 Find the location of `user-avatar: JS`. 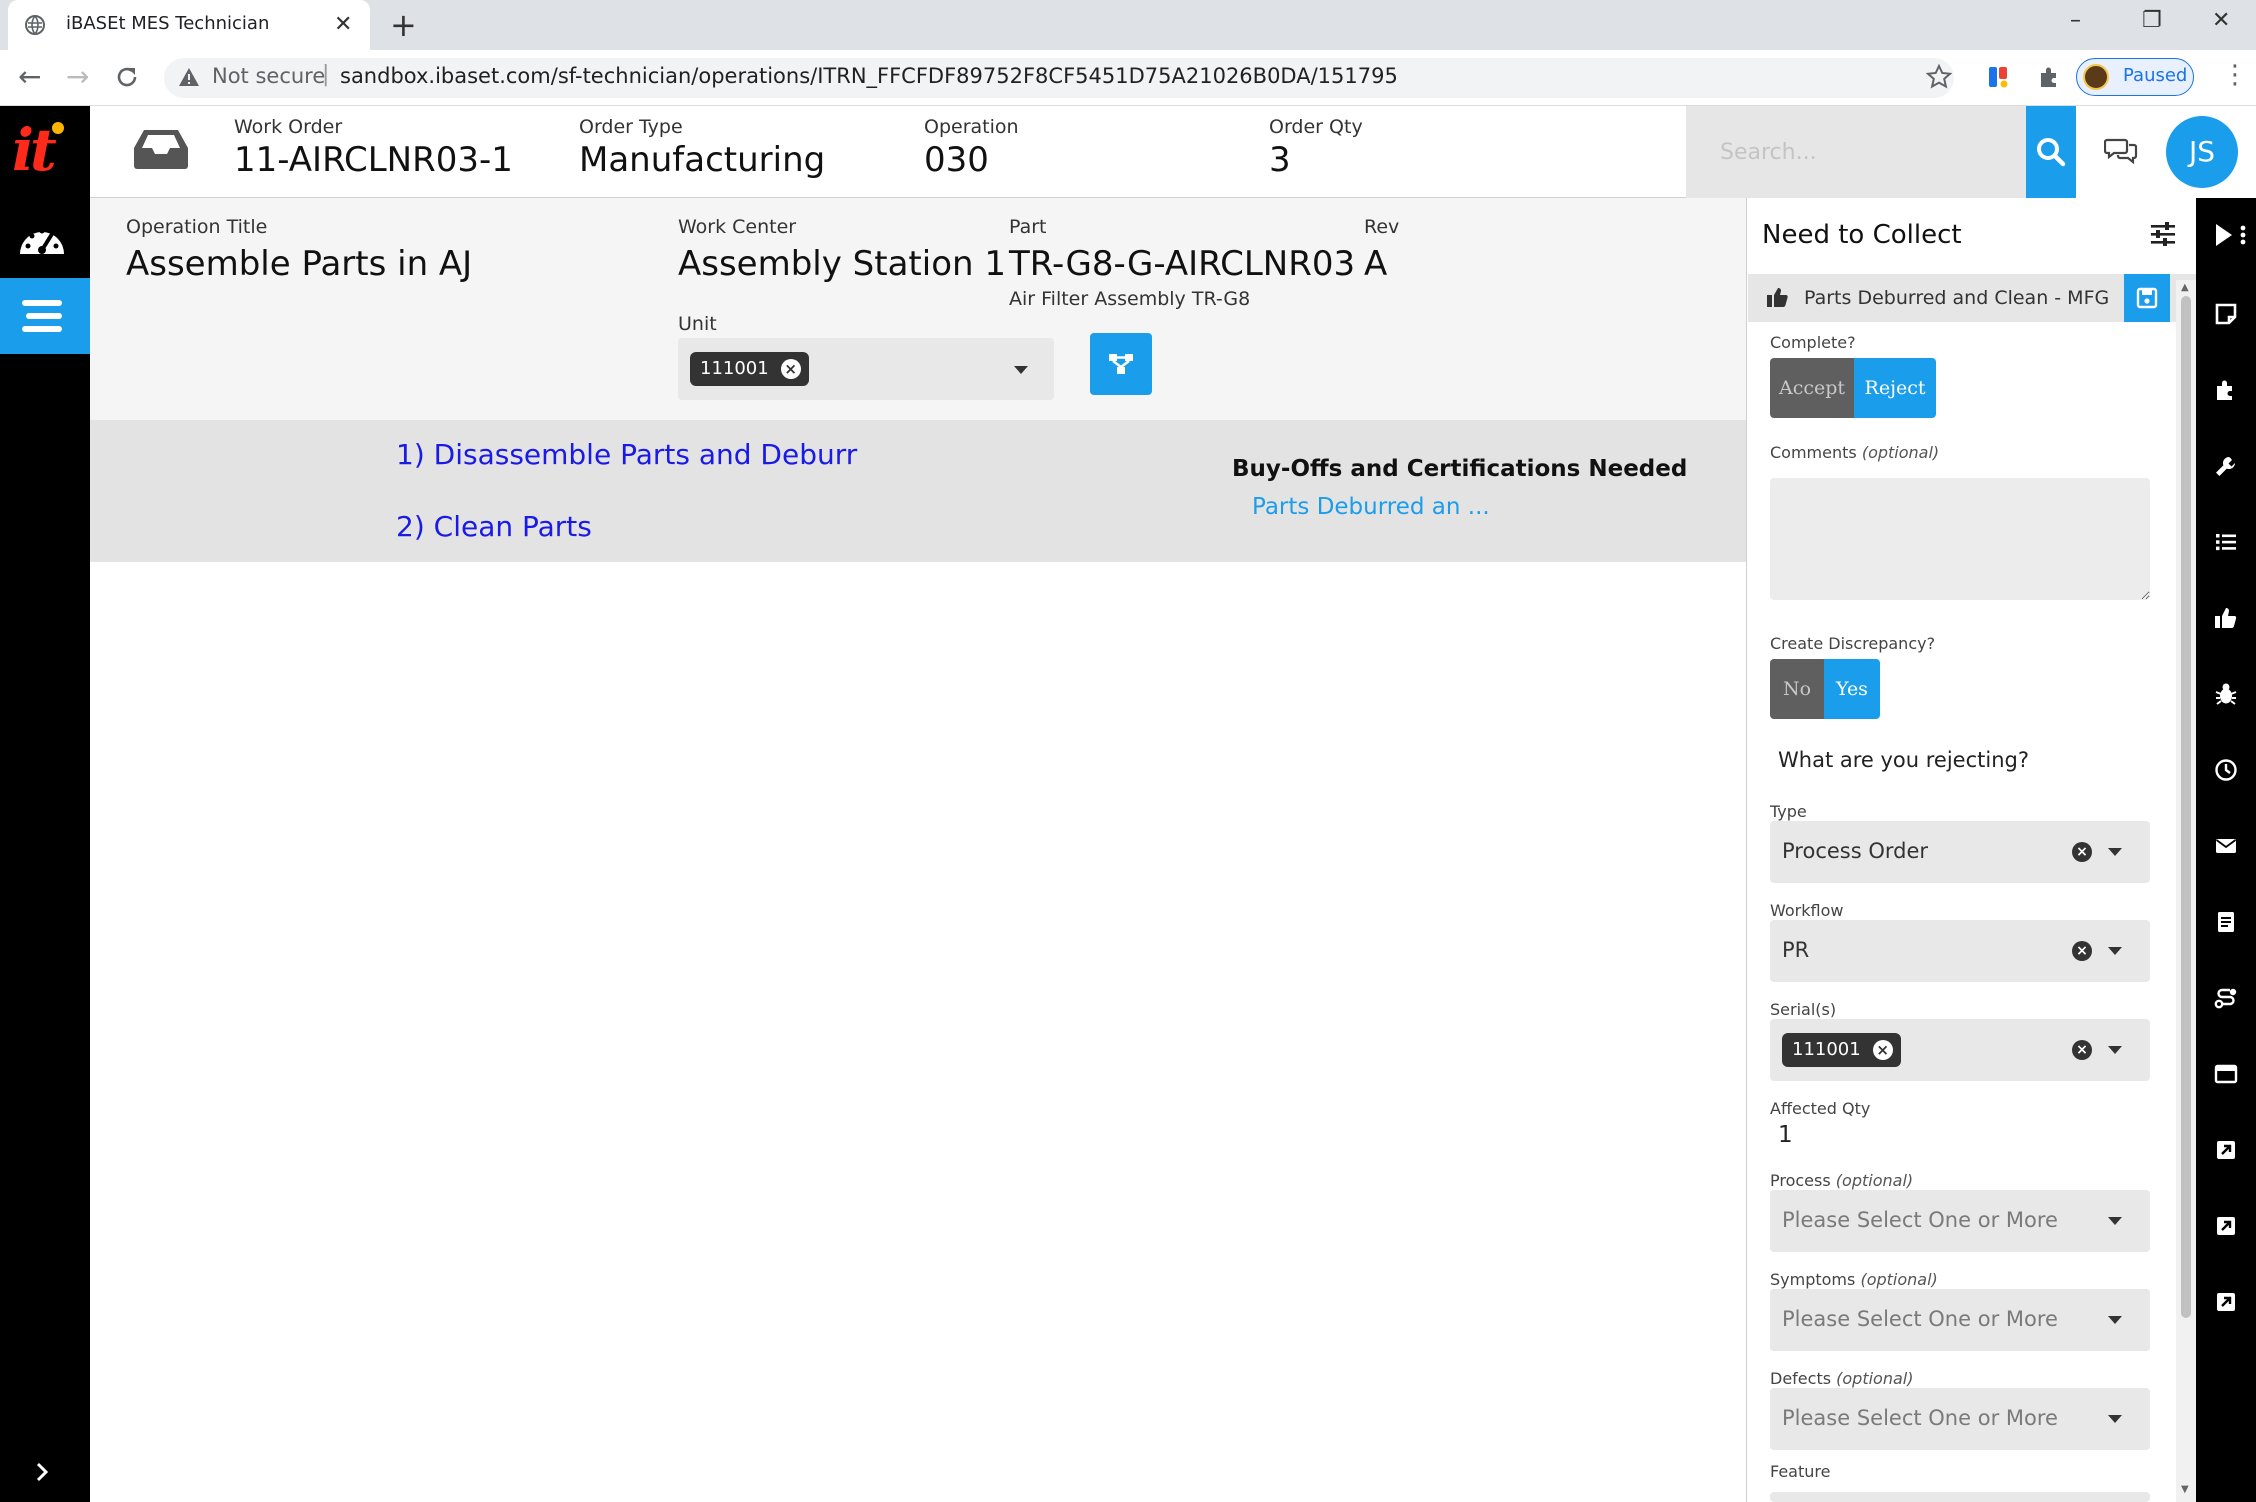

user-avatar: JS is located at coordinates (2202, 152).